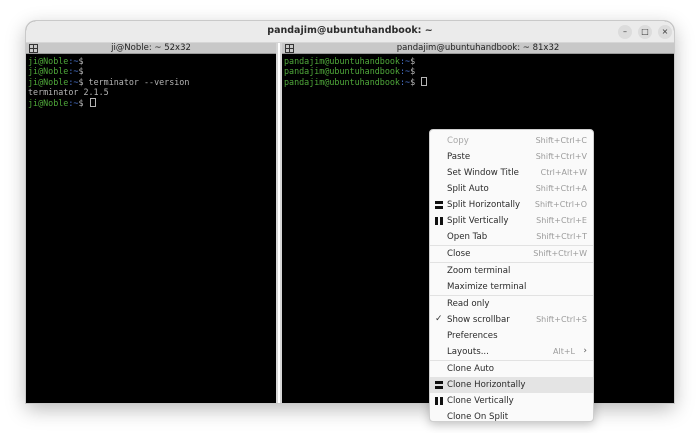  What do you see at coordinates (561, 140) in the screenshot?
I see `menu-item-shortcut: Shift+Ctrl+C` at bounding box center [561, 140].